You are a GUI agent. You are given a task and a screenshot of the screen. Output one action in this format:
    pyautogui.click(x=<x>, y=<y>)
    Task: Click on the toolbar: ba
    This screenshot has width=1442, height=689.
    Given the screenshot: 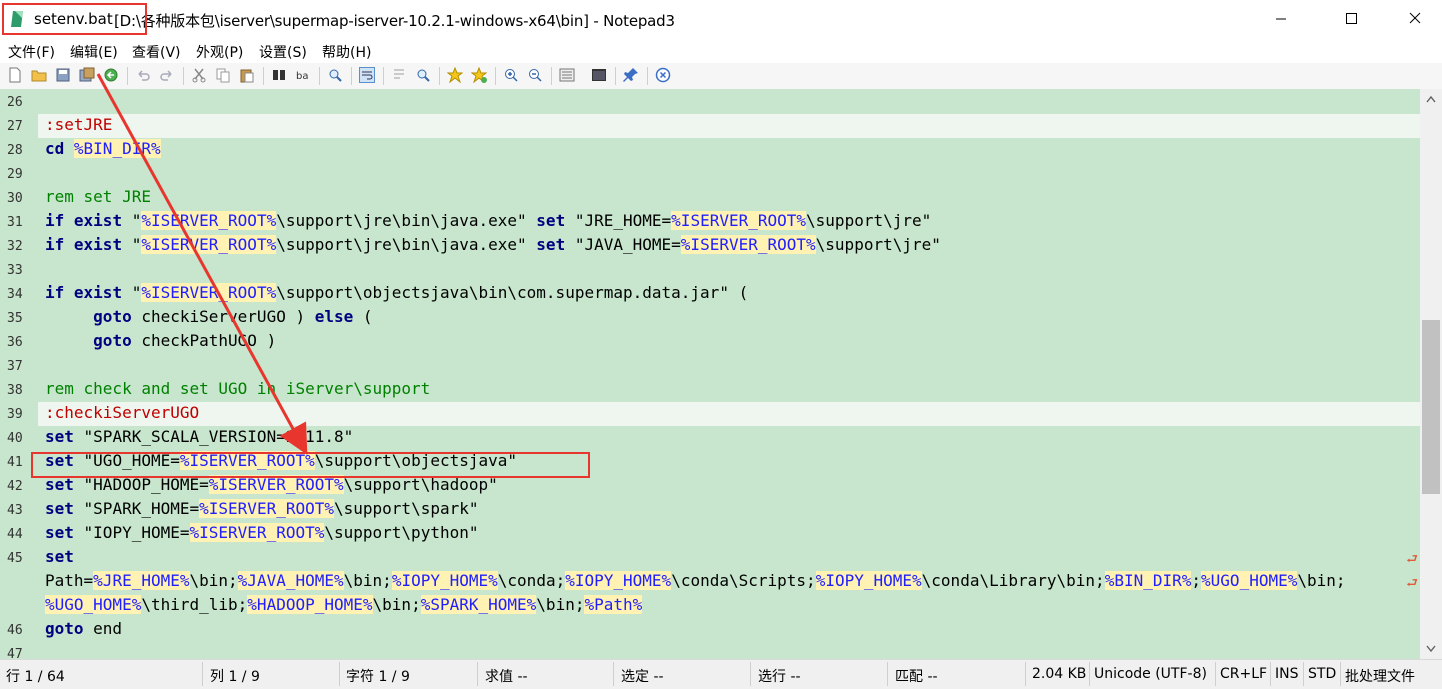 What is the action you would take?
    pyautogui.click(x=721, y=76)
    